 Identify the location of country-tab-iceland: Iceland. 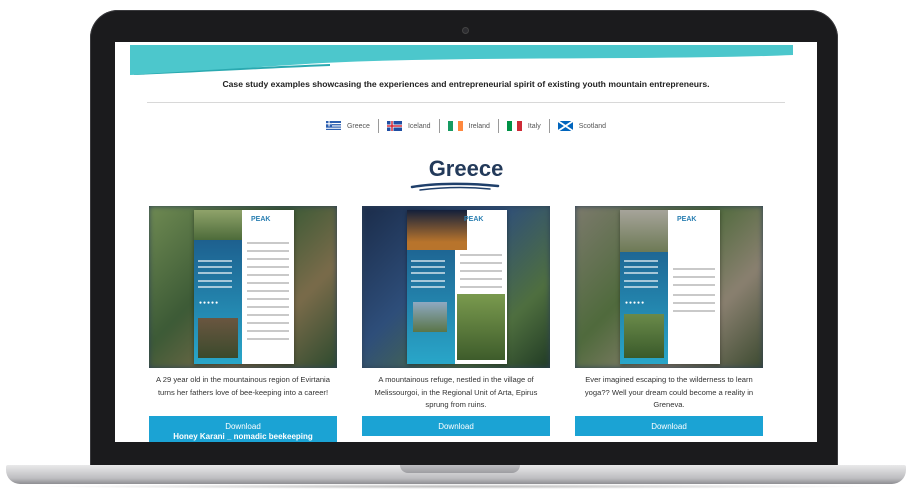
(409, 126).